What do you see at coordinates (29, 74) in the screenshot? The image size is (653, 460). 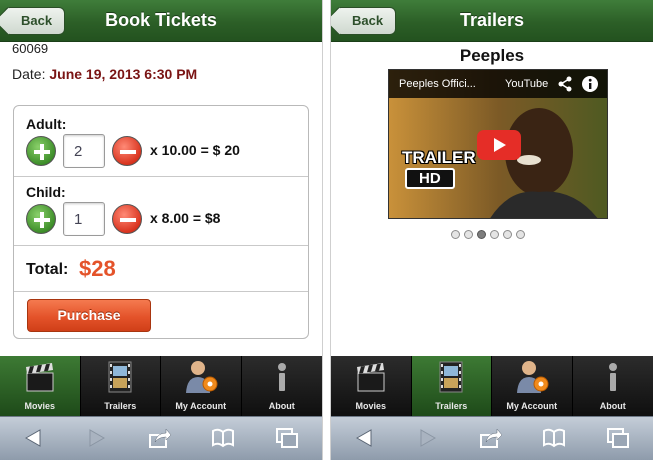 I see `date-label: Date:` at bounding box center [29, 74].